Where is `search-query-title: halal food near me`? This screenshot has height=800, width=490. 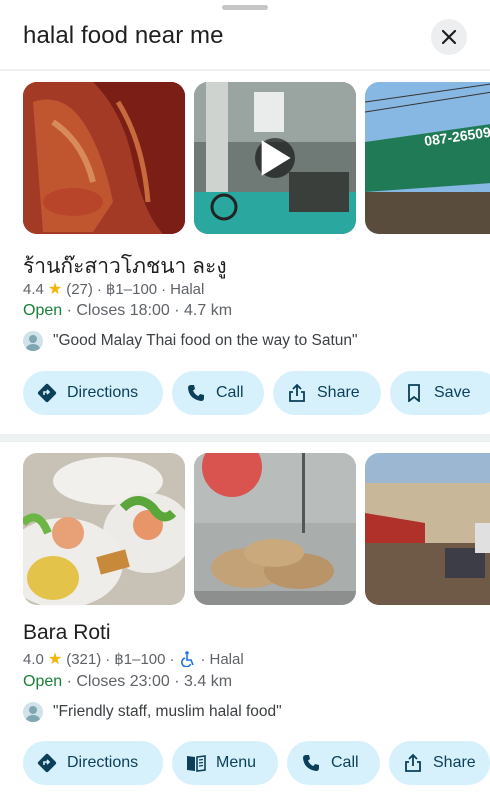
search-query-title: halal food near me is located at coordinates (123, 36).